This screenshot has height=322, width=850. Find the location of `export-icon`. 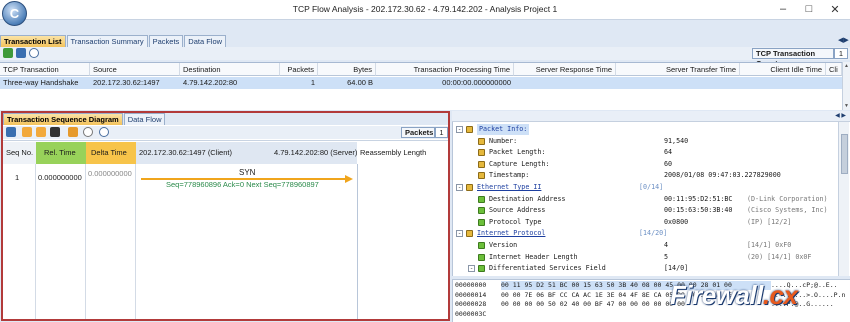

export-icon is located at coordinates (8, 53).